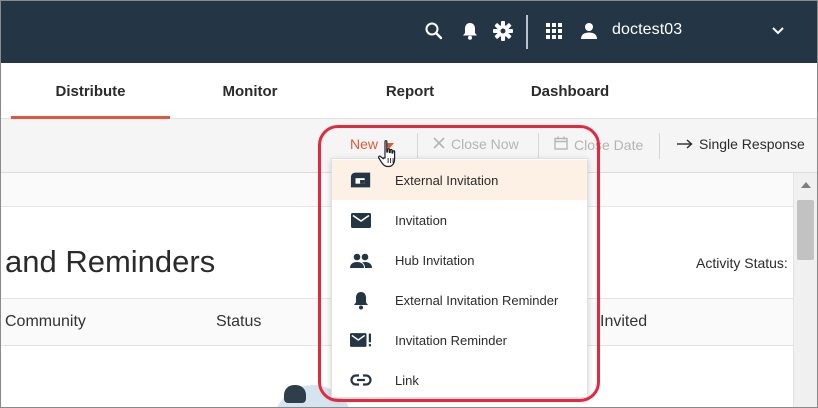 The height and width of the screenshot is (408, 818). Describe the element at coordinates (805, 290) in the screenshot. I see `vertical-scrollbar` at that location.